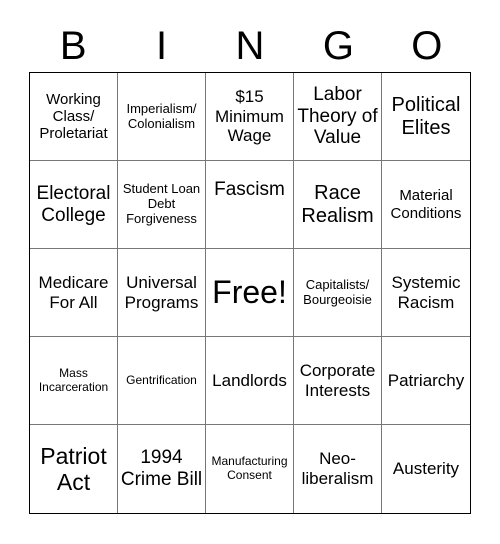 The height and width of the screenshot is (544, 500). Describe the element at coordinates (338, 293) in the screenshot. I see `bingo-cell: Capitalists/ Bourgeoisie` at that location.